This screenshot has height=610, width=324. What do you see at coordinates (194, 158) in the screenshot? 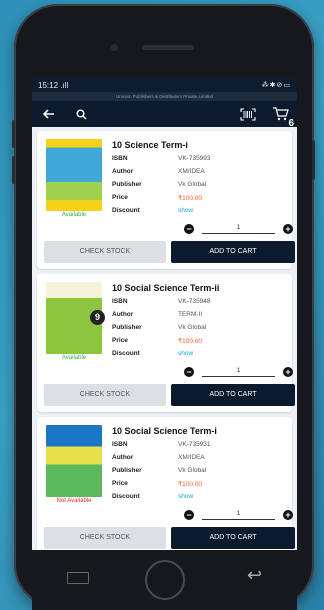
I see `isbn-value: VK-735993` at bounding box center [194, 158].